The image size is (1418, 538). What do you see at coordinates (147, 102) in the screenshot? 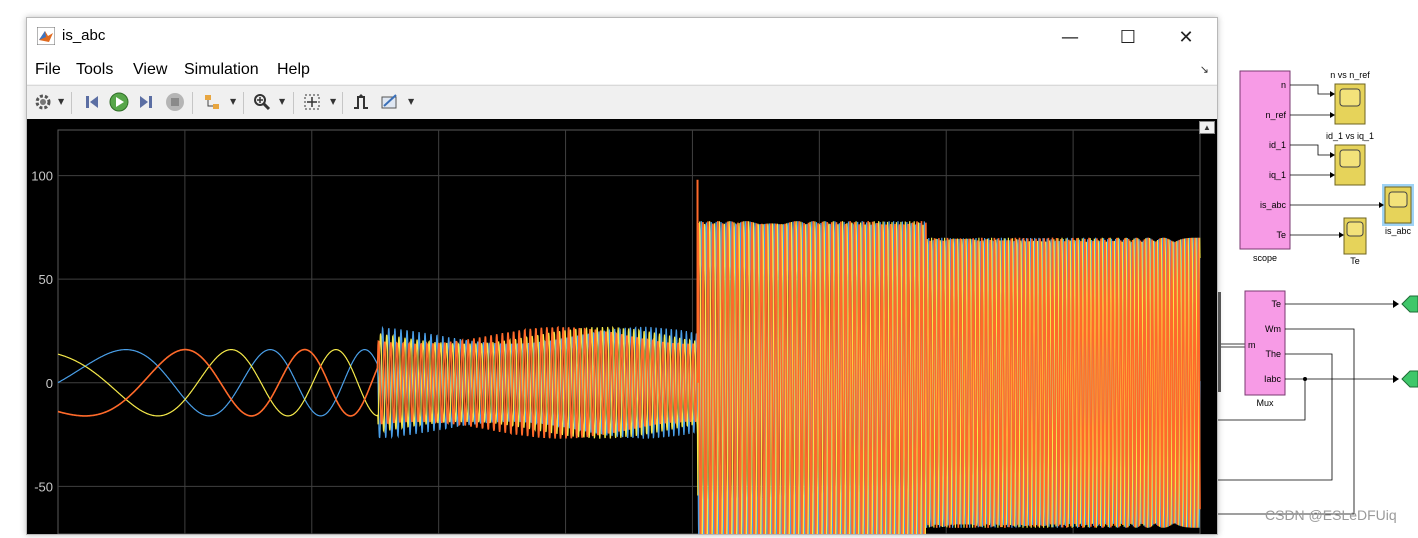
I see `step-forward-icon` at bounding box center [147, 102].